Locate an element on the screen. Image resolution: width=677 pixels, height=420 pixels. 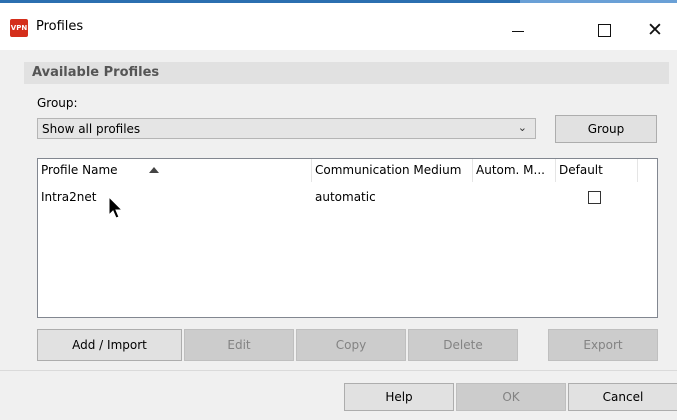
profile-name-cell: Intra2net is located at coordinates (69, 197).